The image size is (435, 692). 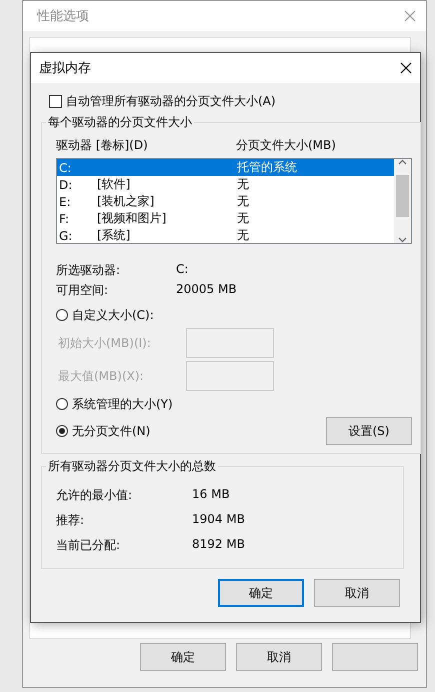 What do you see at coordinates (66, 185) in the screenshot?
I see `drive-letter: D:` at bounding box center [66, 185].